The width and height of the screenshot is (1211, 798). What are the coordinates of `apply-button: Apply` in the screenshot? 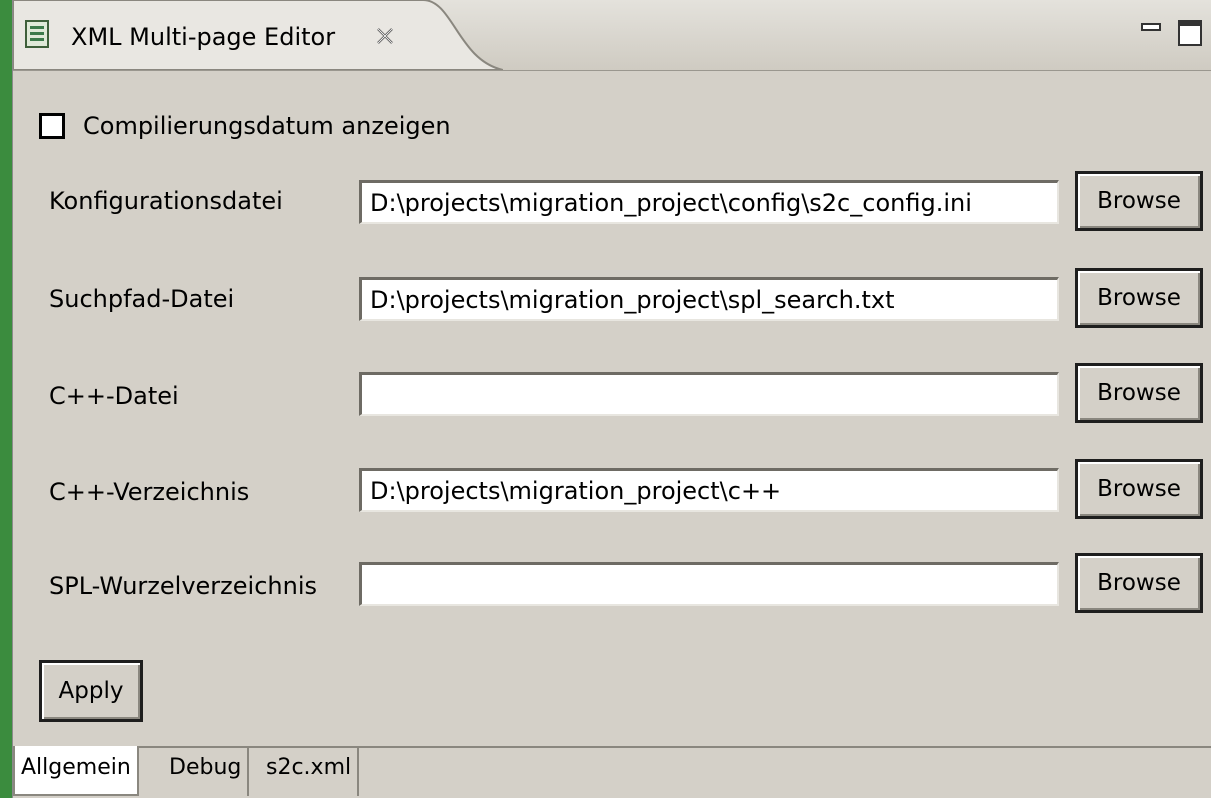 It's located at (91, 691).